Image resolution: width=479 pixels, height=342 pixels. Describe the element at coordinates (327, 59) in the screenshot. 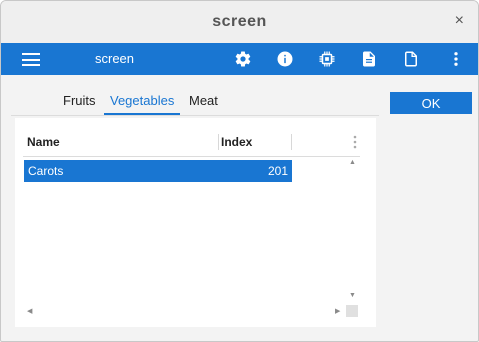

I see `chip-icon` at that location.